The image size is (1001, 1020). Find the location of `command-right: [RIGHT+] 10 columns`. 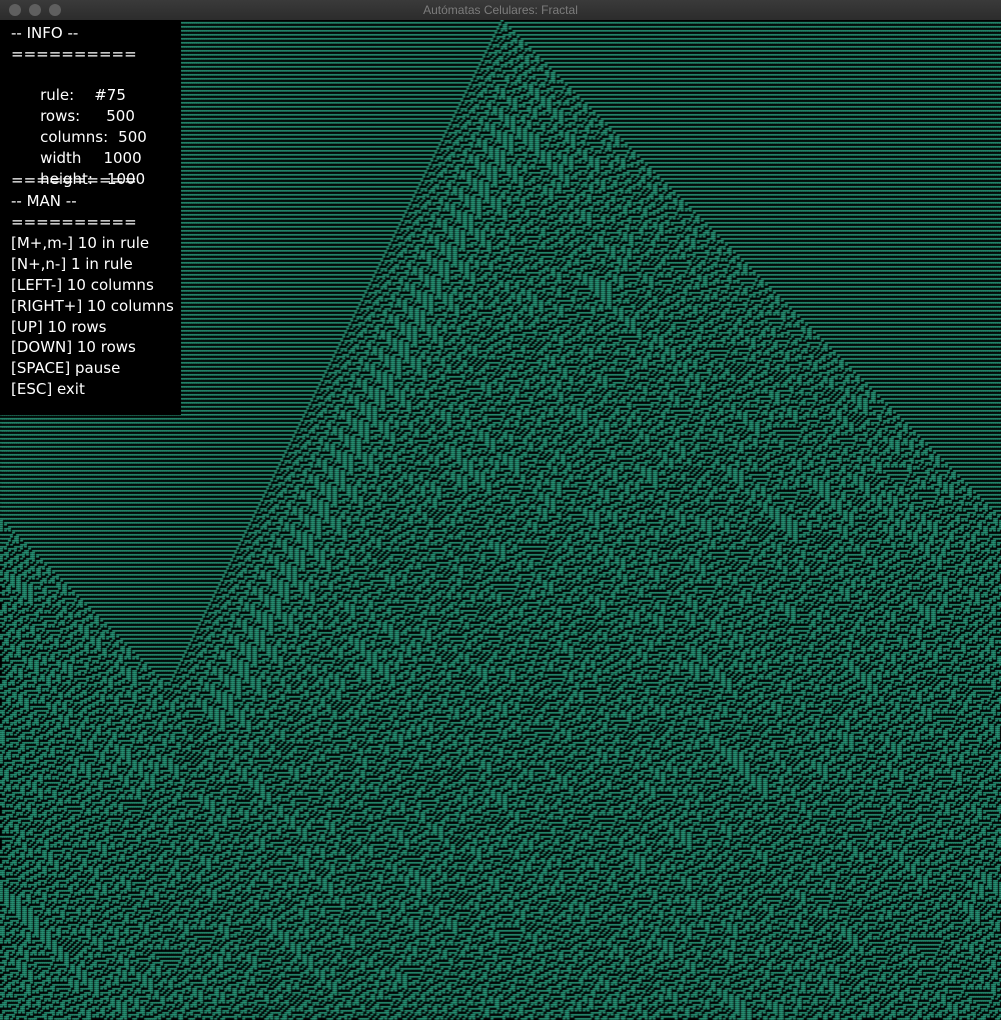

command-right: [RIGHT+] 10 columns is located at coordinates (92, 306).